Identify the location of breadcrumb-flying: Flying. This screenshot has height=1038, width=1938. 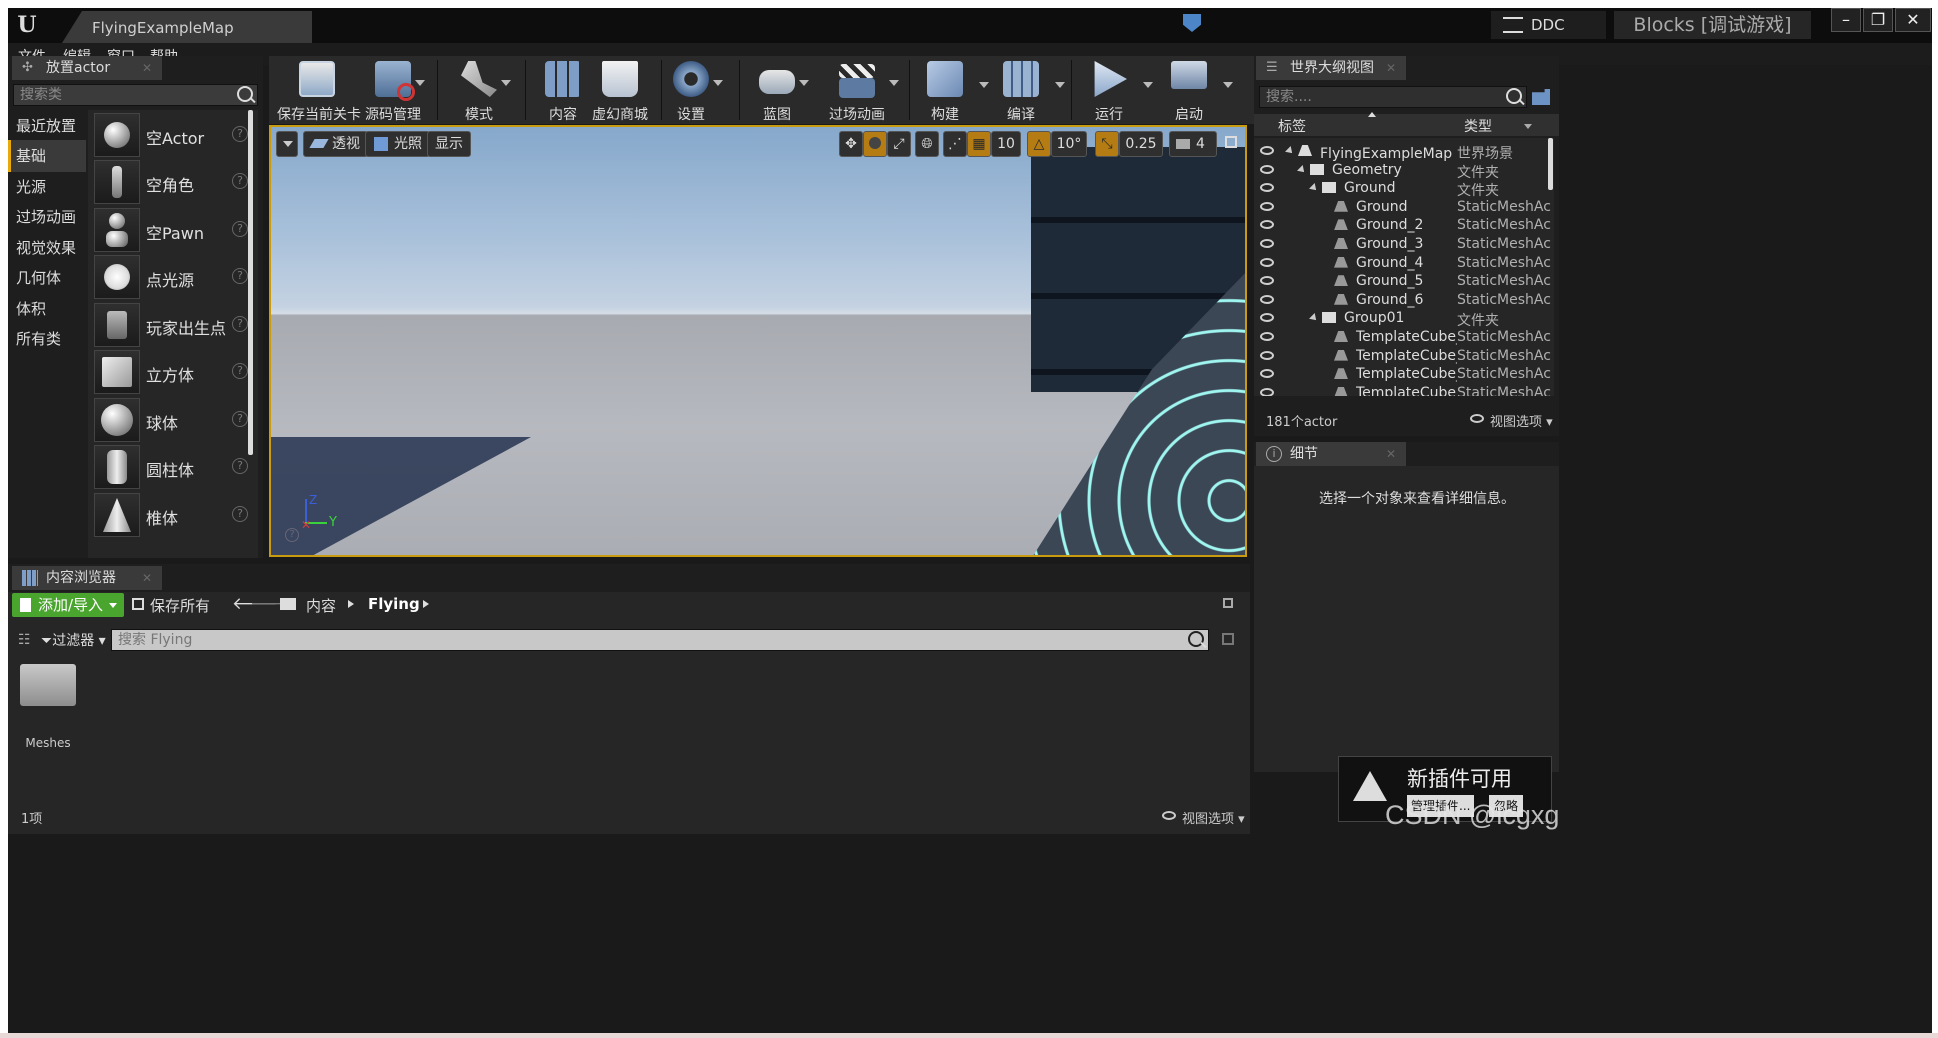
(394, 604).